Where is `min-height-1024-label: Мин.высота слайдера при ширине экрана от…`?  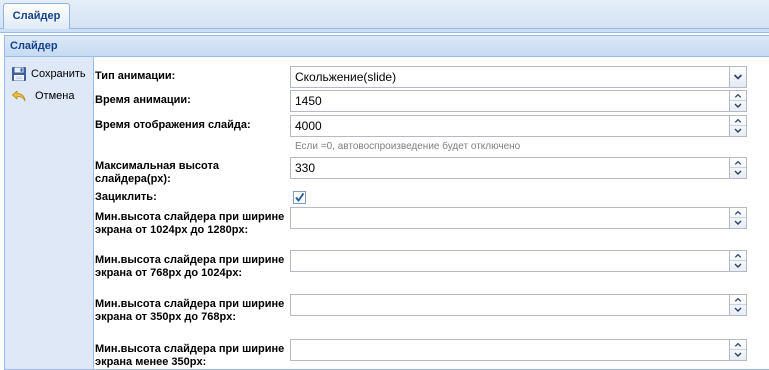 min-height-1024-label: Мин.высота слайдера при ширине экрана от… is located at coordinates (190, 223).